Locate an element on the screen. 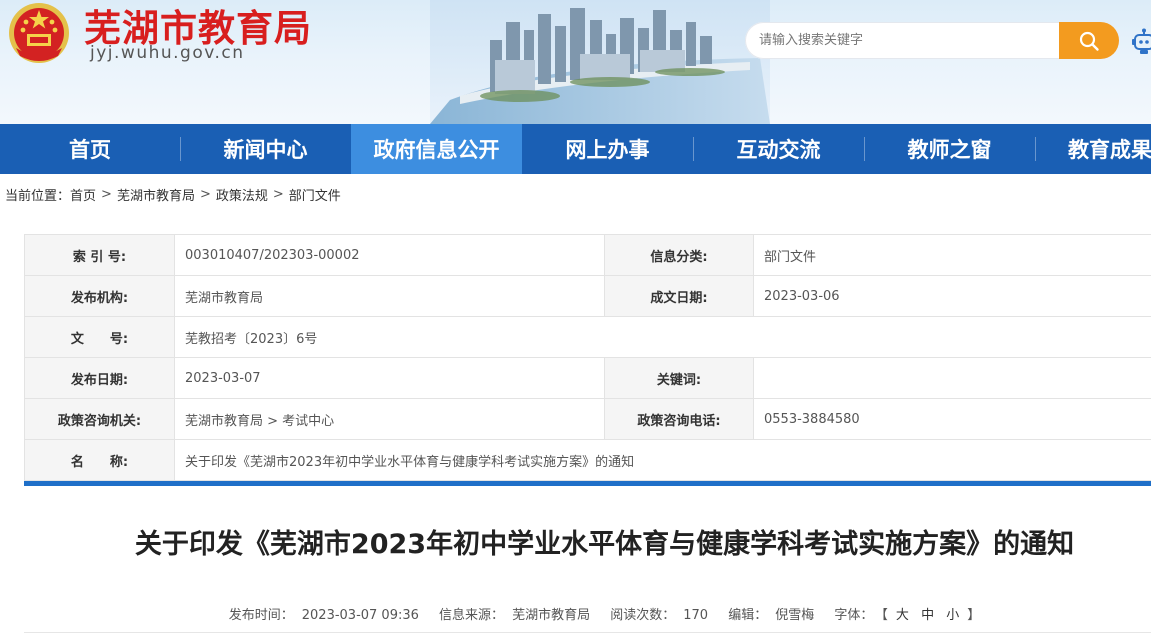  publish-time-value: 2023-03-07 09:36 is located at coordinates (360, 615).